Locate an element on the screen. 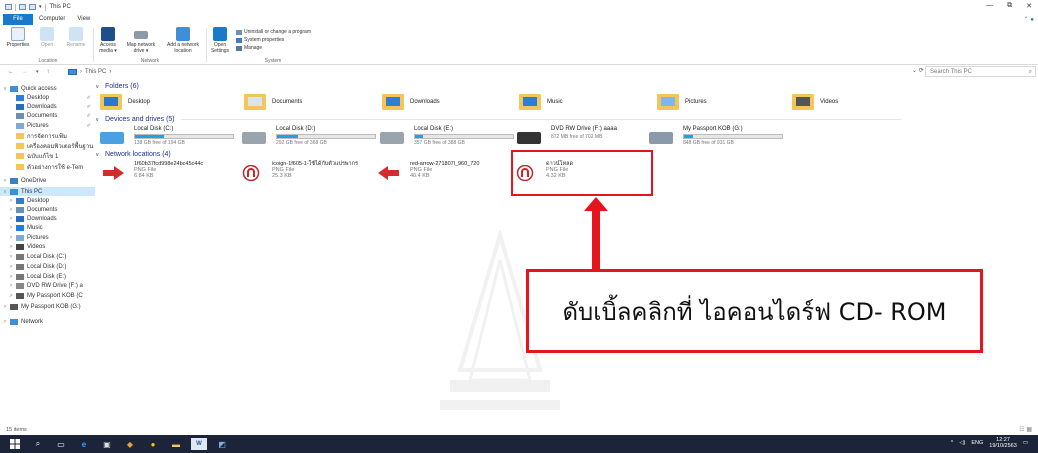 This screenshot has height=453, width=1038. tab-file: File is located at coordinates (18, 19).